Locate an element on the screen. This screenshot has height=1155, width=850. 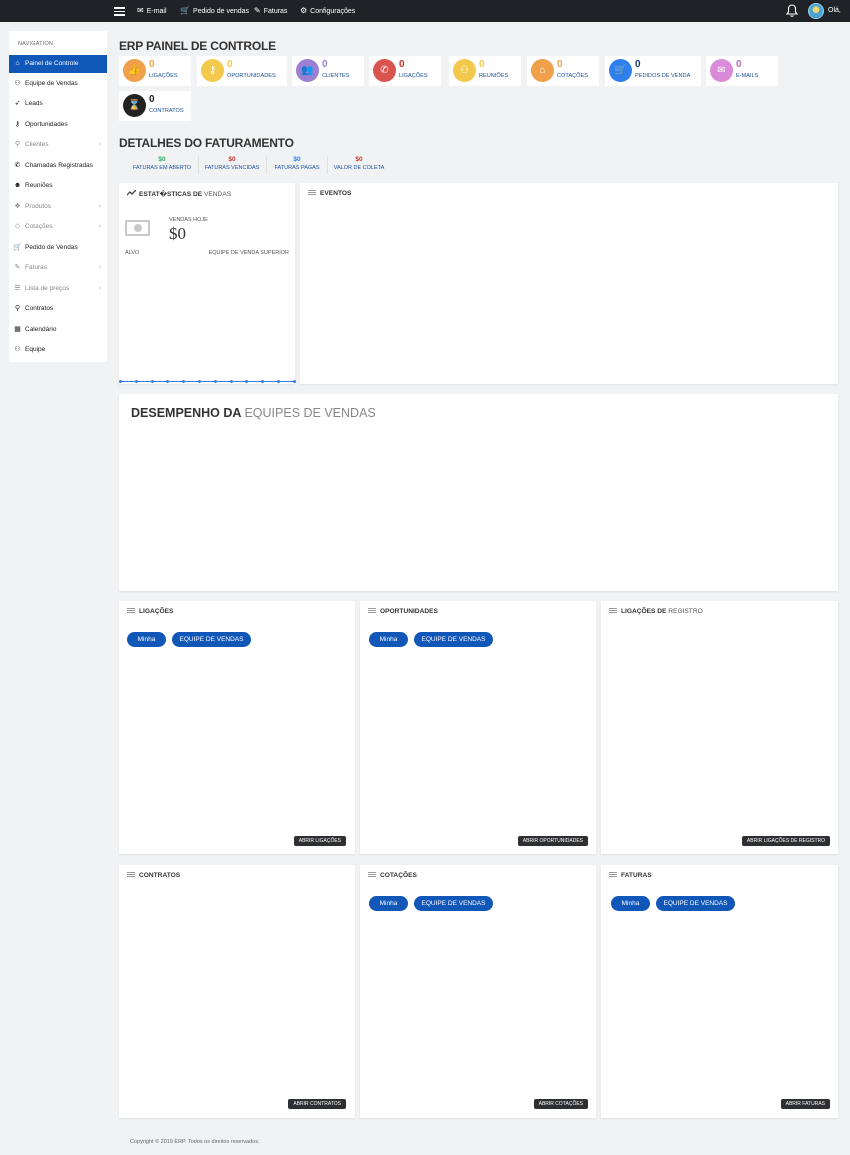
cubes-icon: ❖ is located at coordinates (17, 206).